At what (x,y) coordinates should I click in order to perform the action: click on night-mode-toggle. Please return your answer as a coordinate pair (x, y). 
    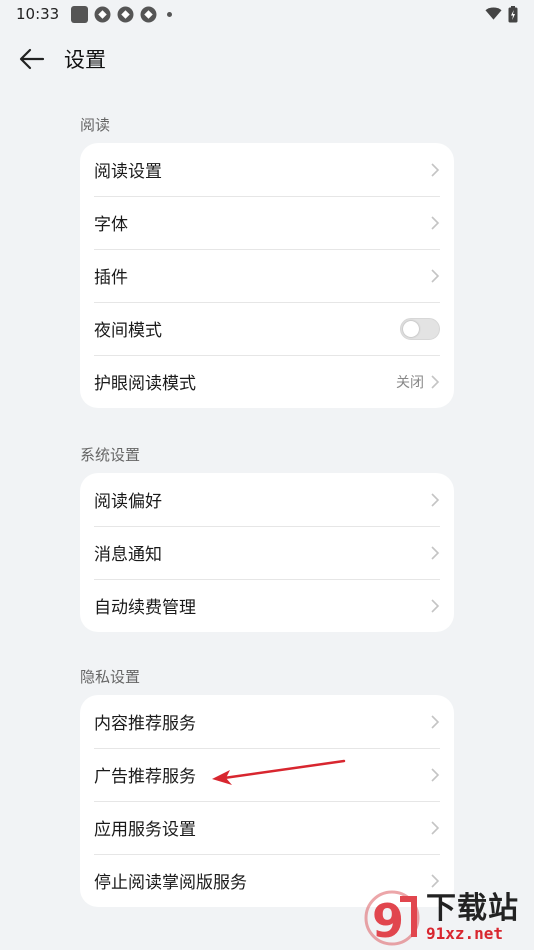
    Looking at the image, I should click on (420, 328).